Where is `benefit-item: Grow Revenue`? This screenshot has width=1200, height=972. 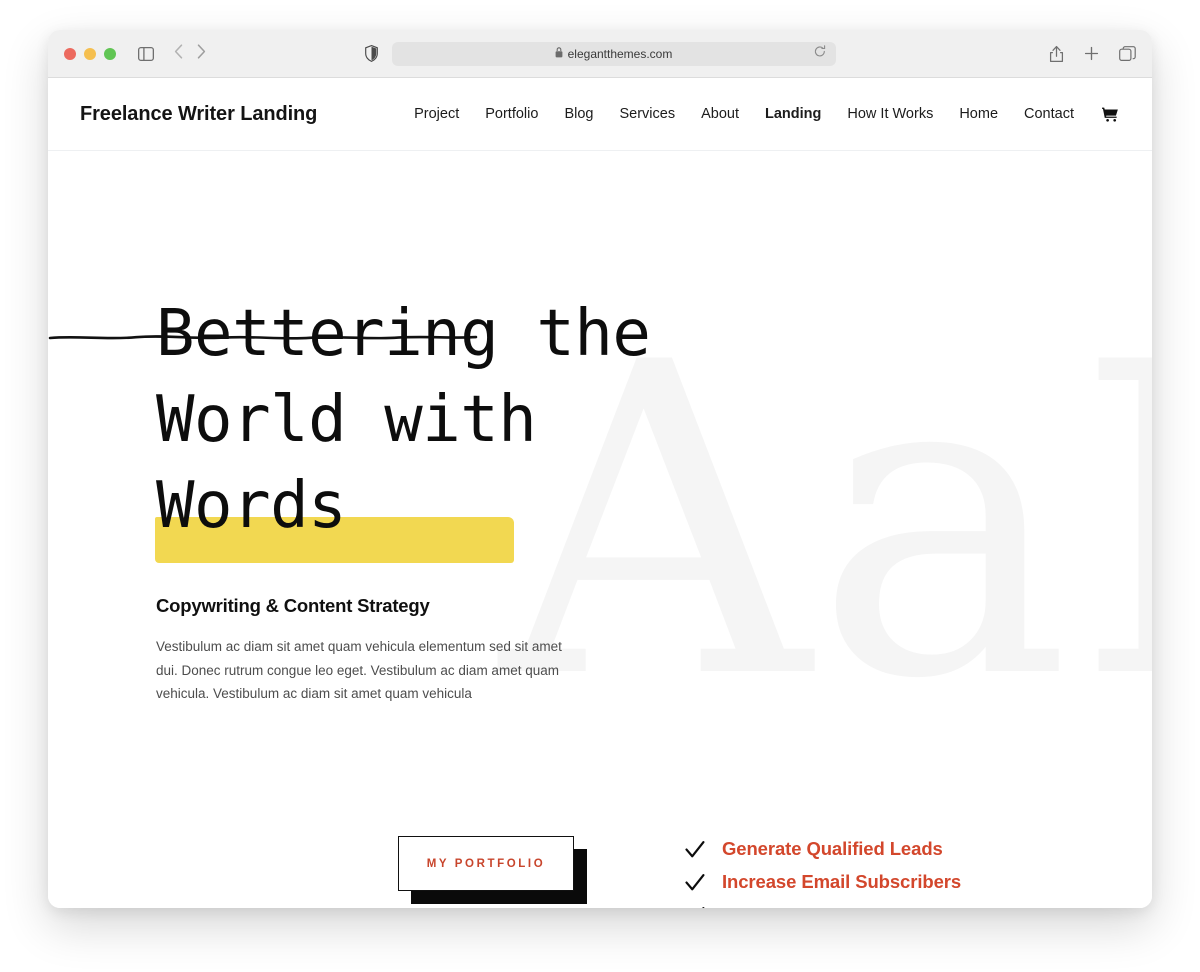 benefit-item: Grow Revenue is located at coordinates (823, 906).